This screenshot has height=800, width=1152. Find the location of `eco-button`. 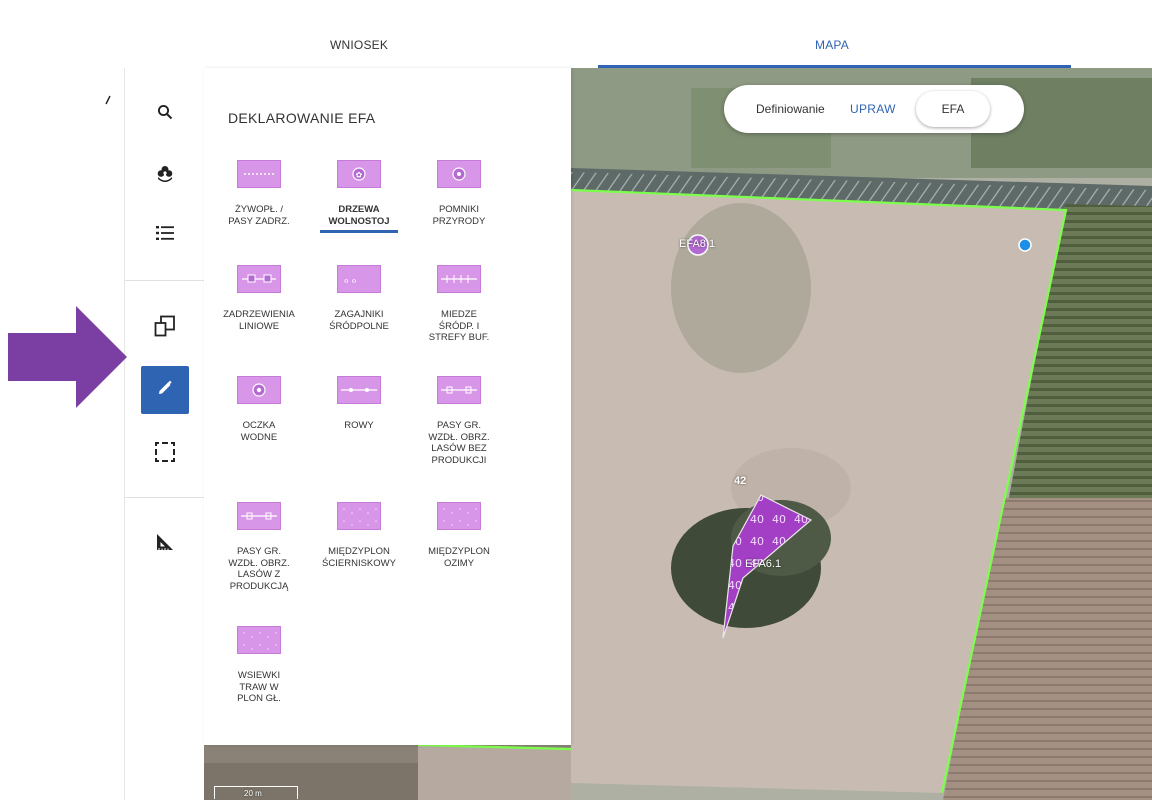

eco-button is located at coordinates (165, 176).